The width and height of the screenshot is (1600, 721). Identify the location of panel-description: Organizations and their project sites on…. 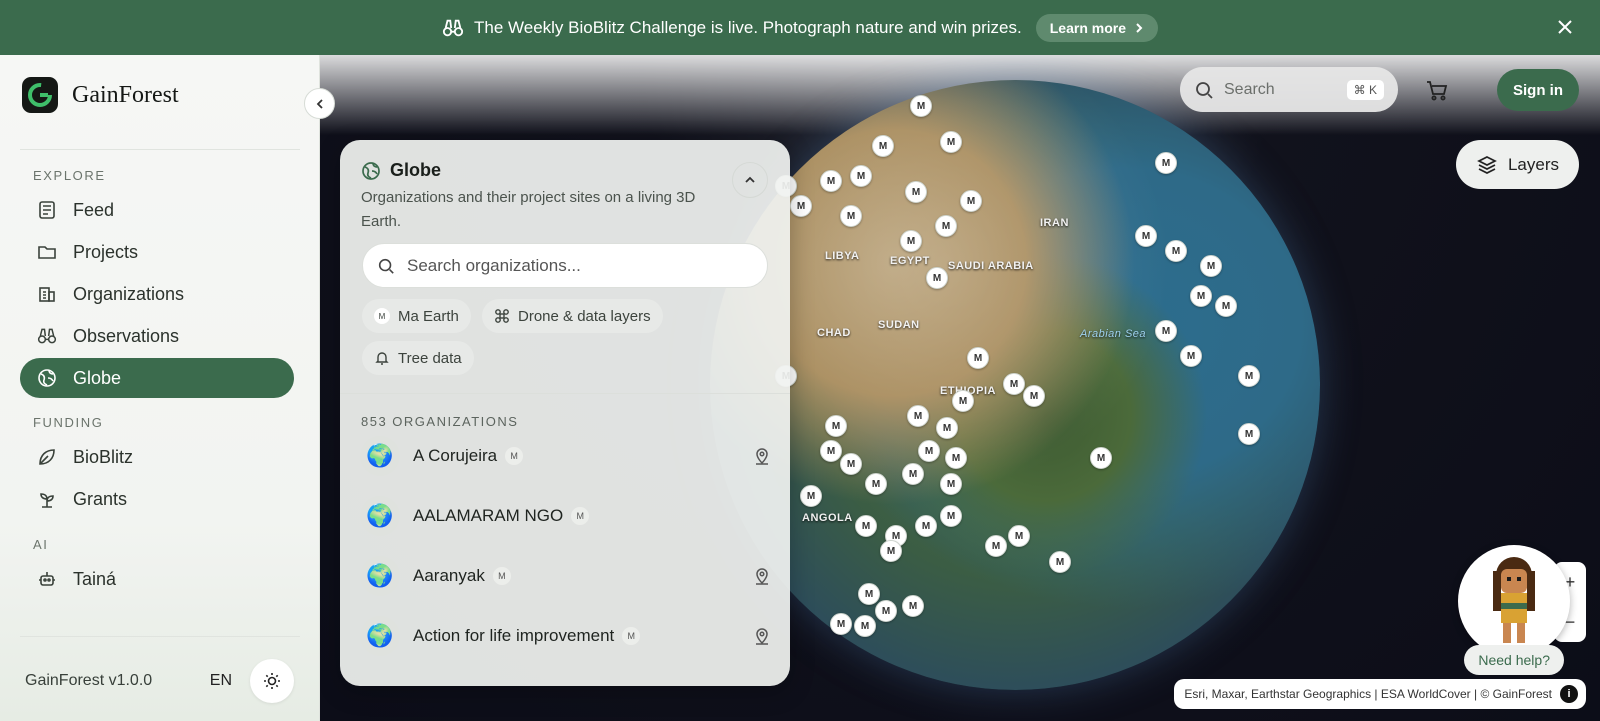
(528, 209).